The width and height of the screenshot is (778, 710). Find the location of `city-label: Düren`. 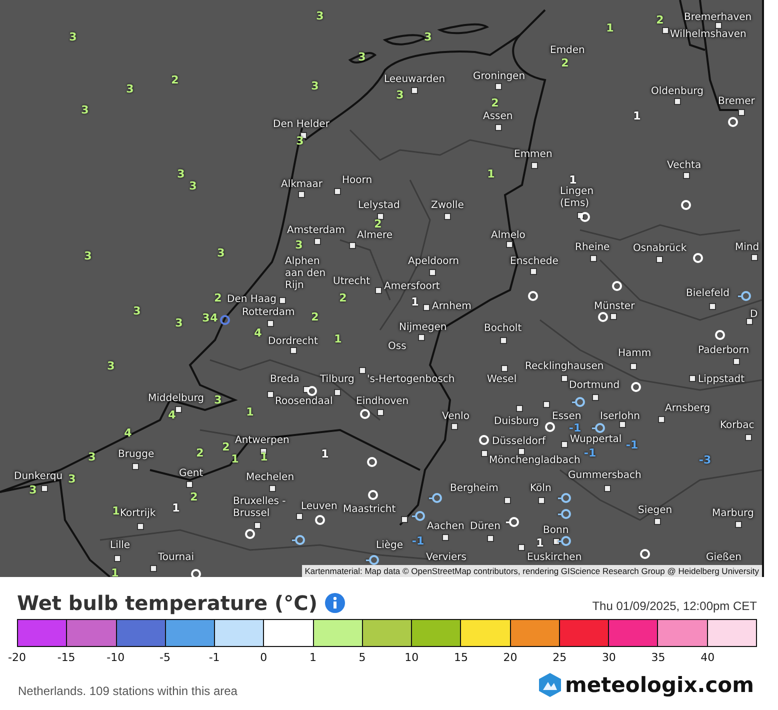

city-label: Düren is located at coordinates (485, 527).